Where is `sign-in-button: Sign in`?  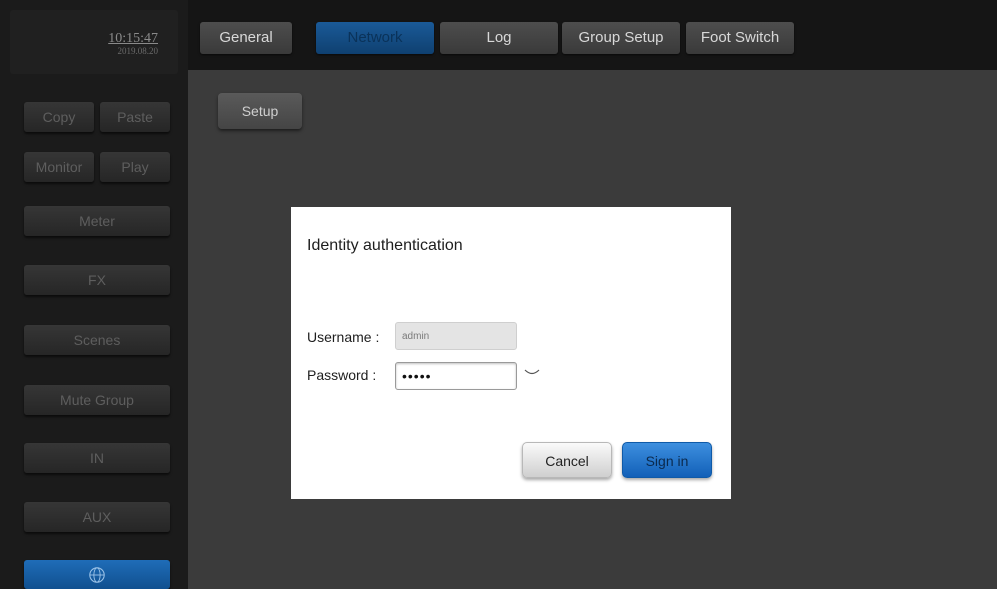
sign-in-button: Sign in is located at coordinates (667, 460).